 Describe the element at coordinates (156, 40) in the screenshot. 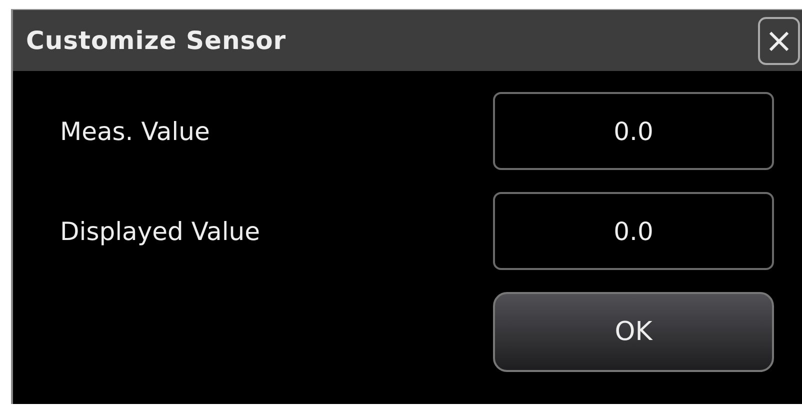

I see `dialog-title: Customize Sensor` at that location.